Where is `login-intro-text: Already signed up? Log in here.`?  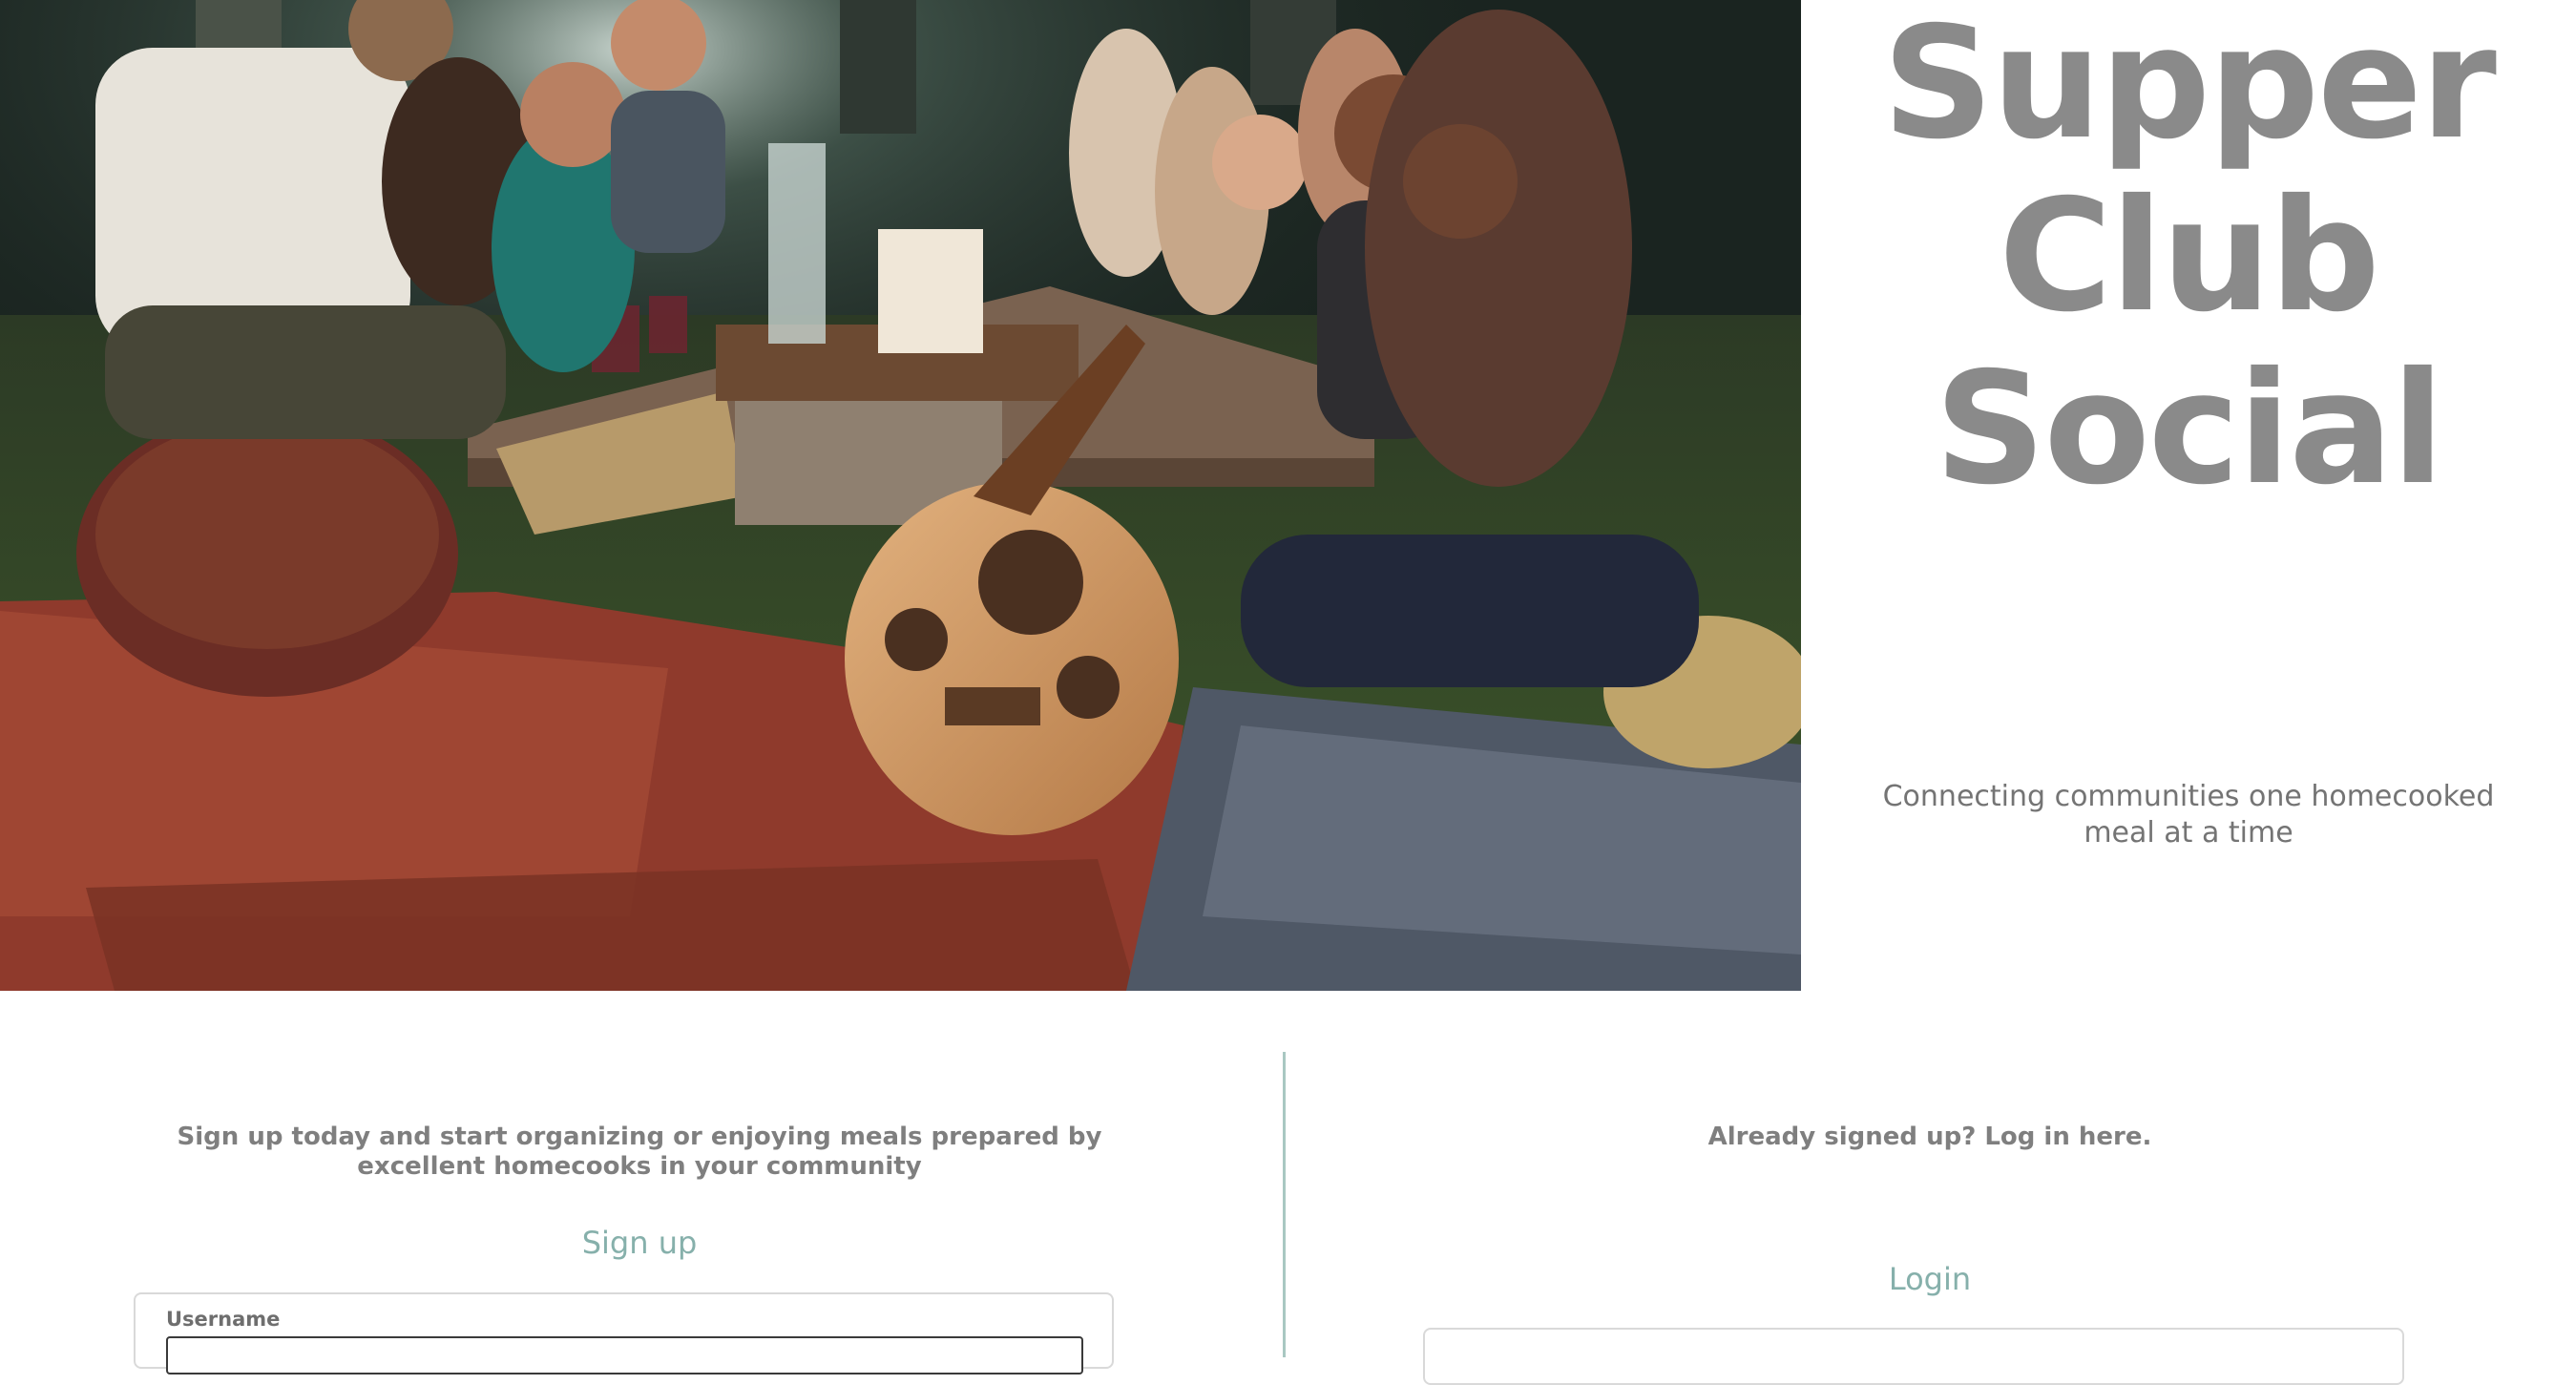
login-intro-text: Already signed up? Log in here. is located at coordinates (1929, 1137).